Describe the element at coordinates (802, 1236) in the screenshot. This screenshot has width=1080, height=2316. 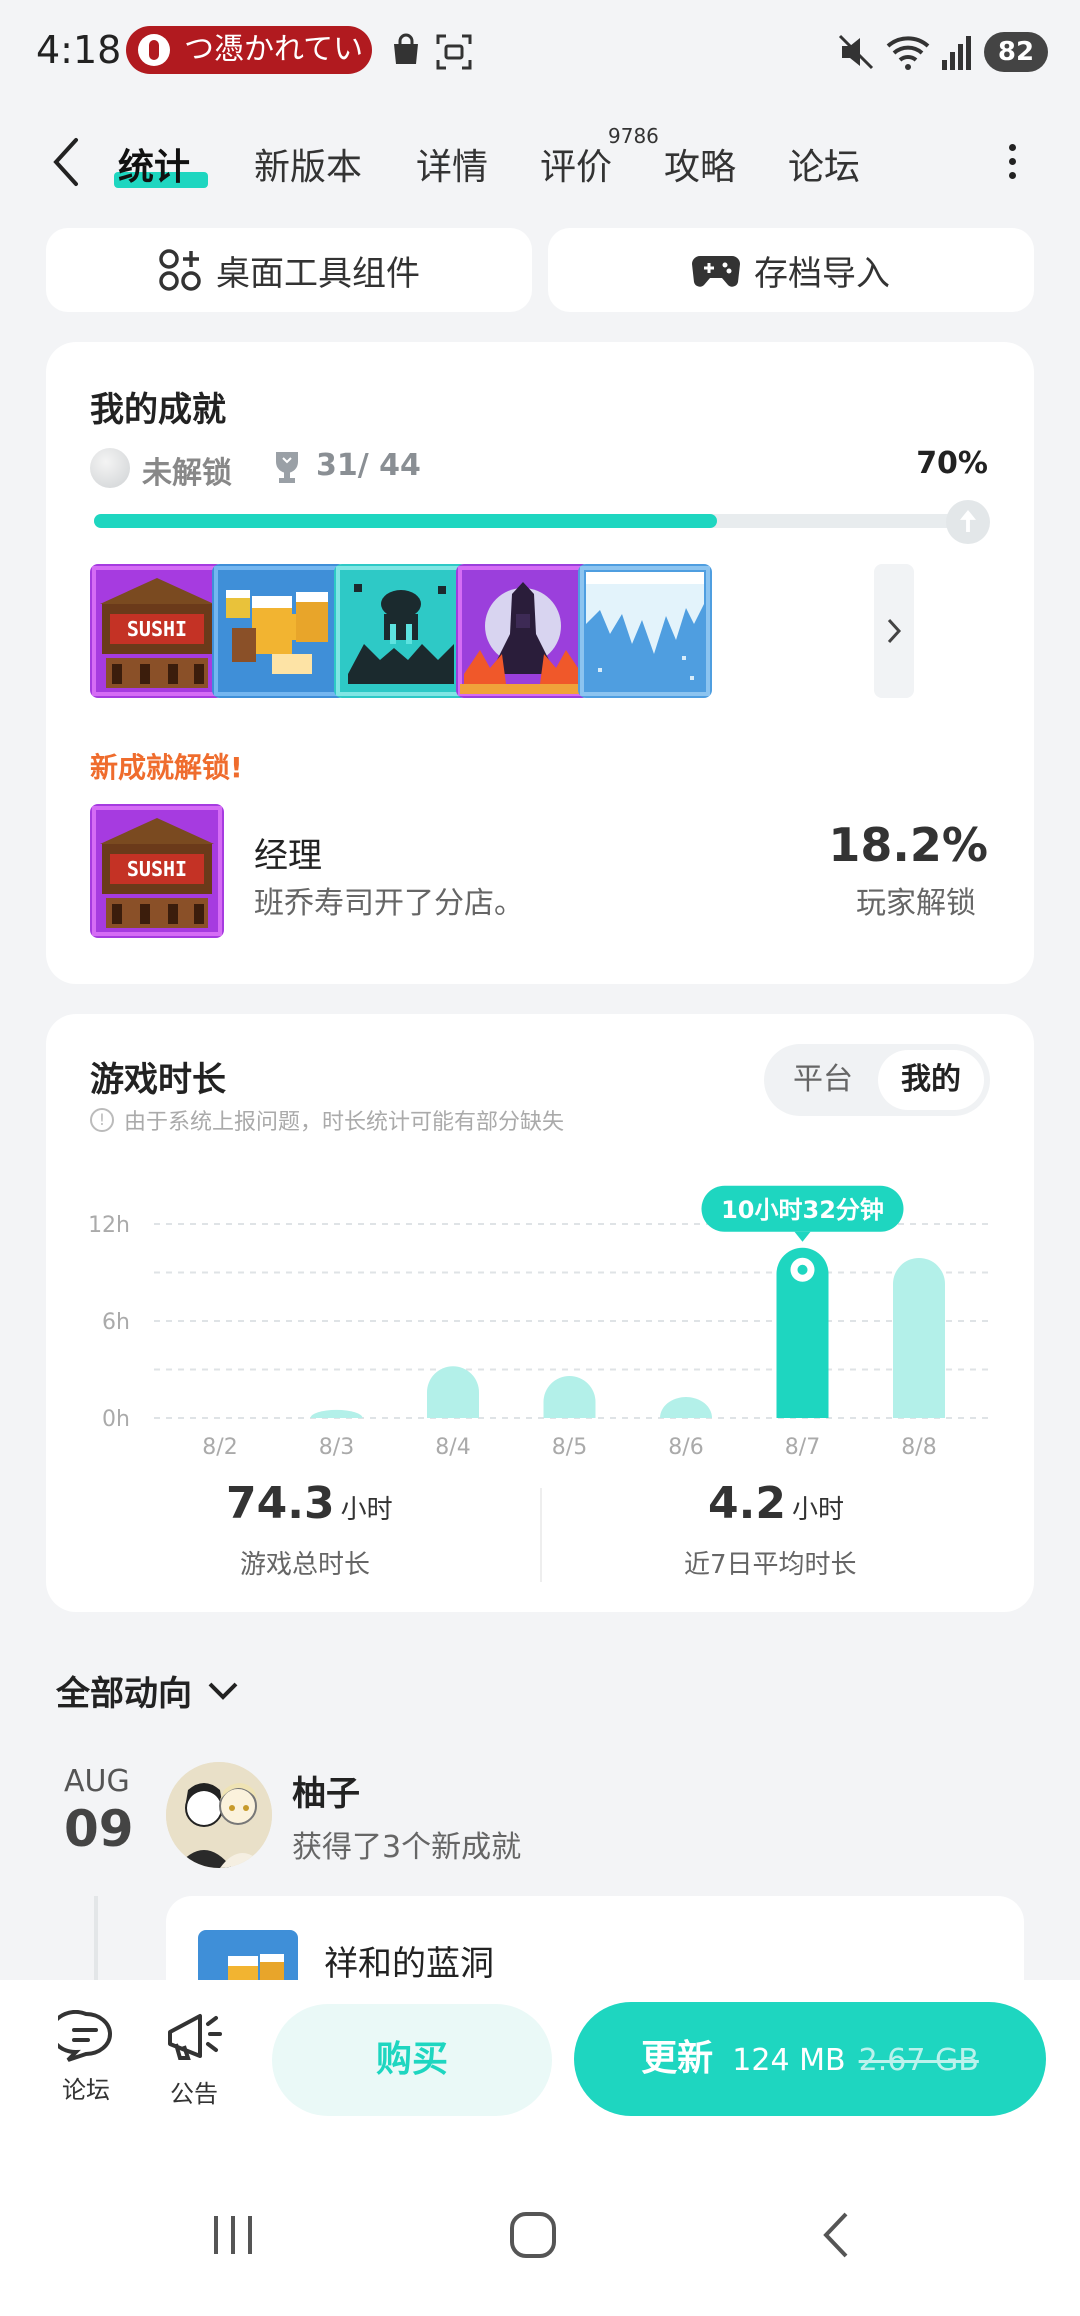
I see `chart-tooltip-pointer` at that location.